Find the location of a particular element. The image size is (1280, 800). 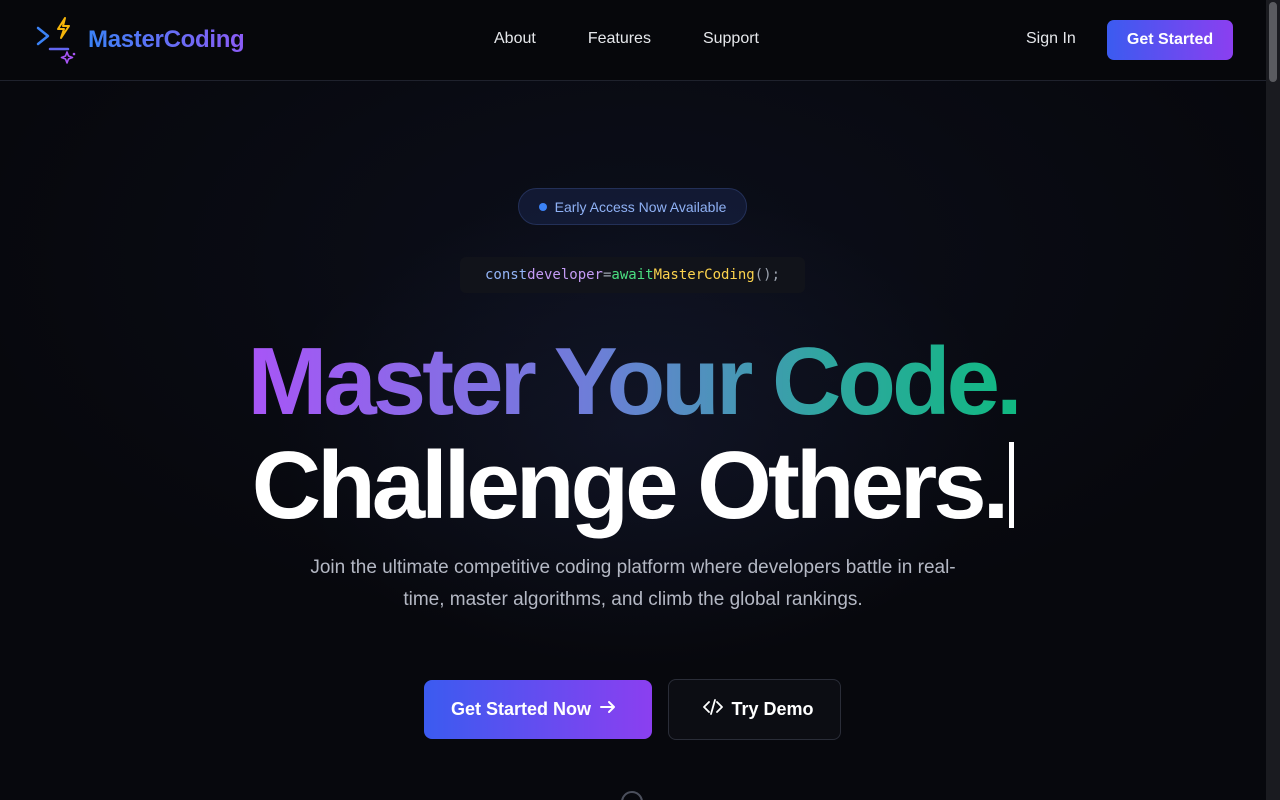

code-function: MasterCoding is located at coordinates (704, 275).